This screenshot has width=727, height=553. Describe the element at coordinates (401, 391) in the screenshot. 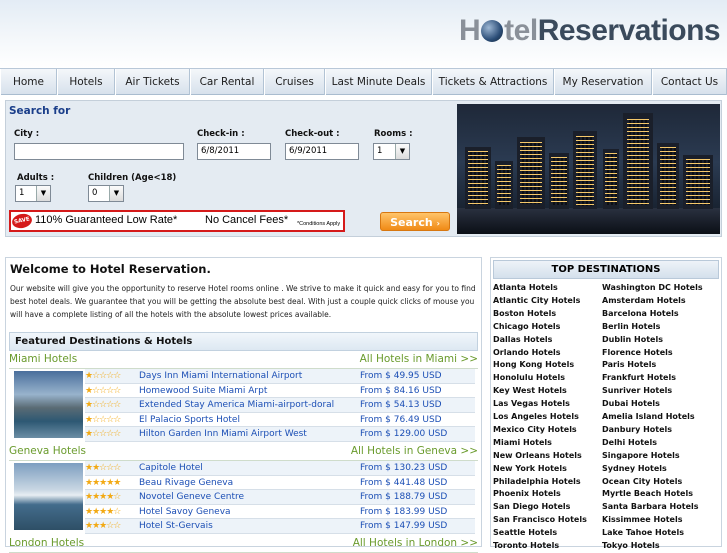

I see `hotel-price: From $ 84.16 USD` at that location.